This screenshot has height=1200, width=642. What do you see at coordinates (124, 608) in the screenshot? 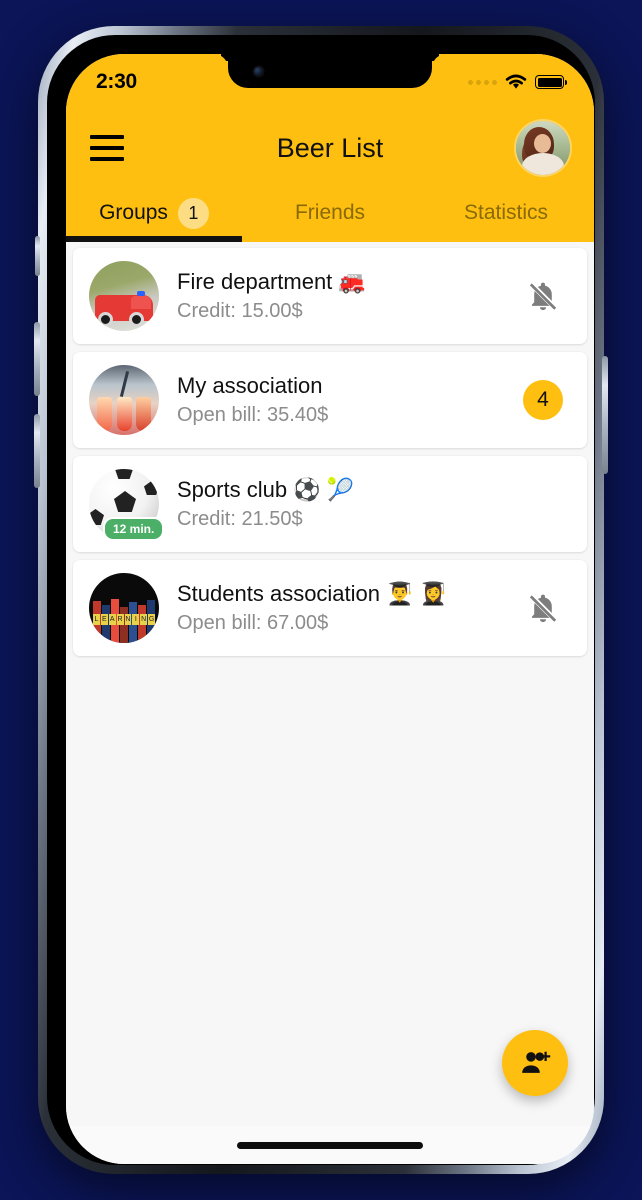
I see `books-avatar: L E A R N I N G` at bounding box center [124, 608].